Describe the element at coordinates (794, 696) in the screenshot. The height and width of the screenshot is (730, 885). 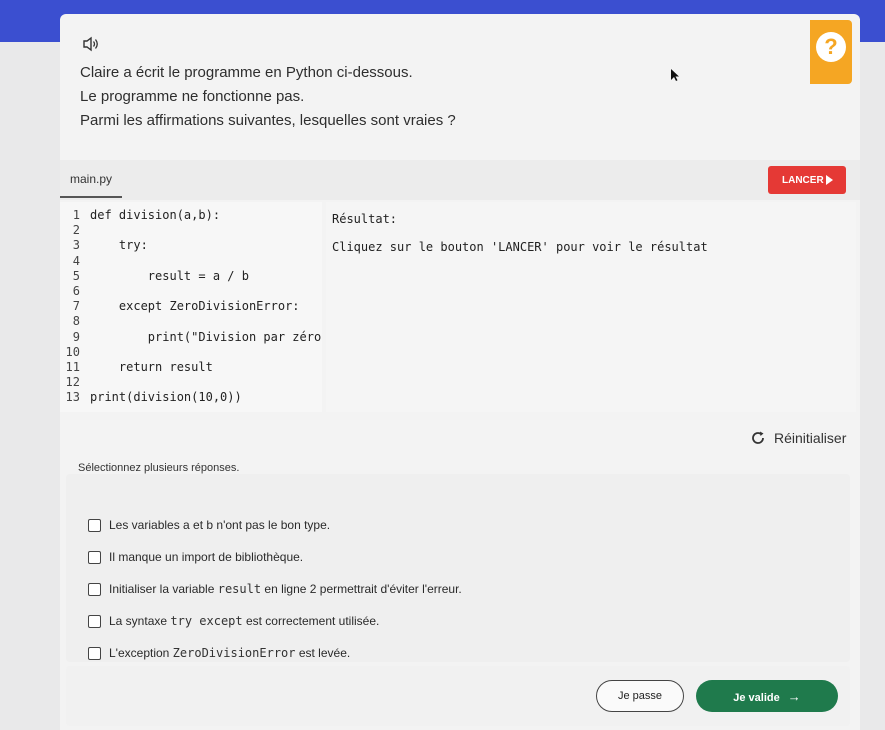
I see `arrow-right-icon: →` at that location.